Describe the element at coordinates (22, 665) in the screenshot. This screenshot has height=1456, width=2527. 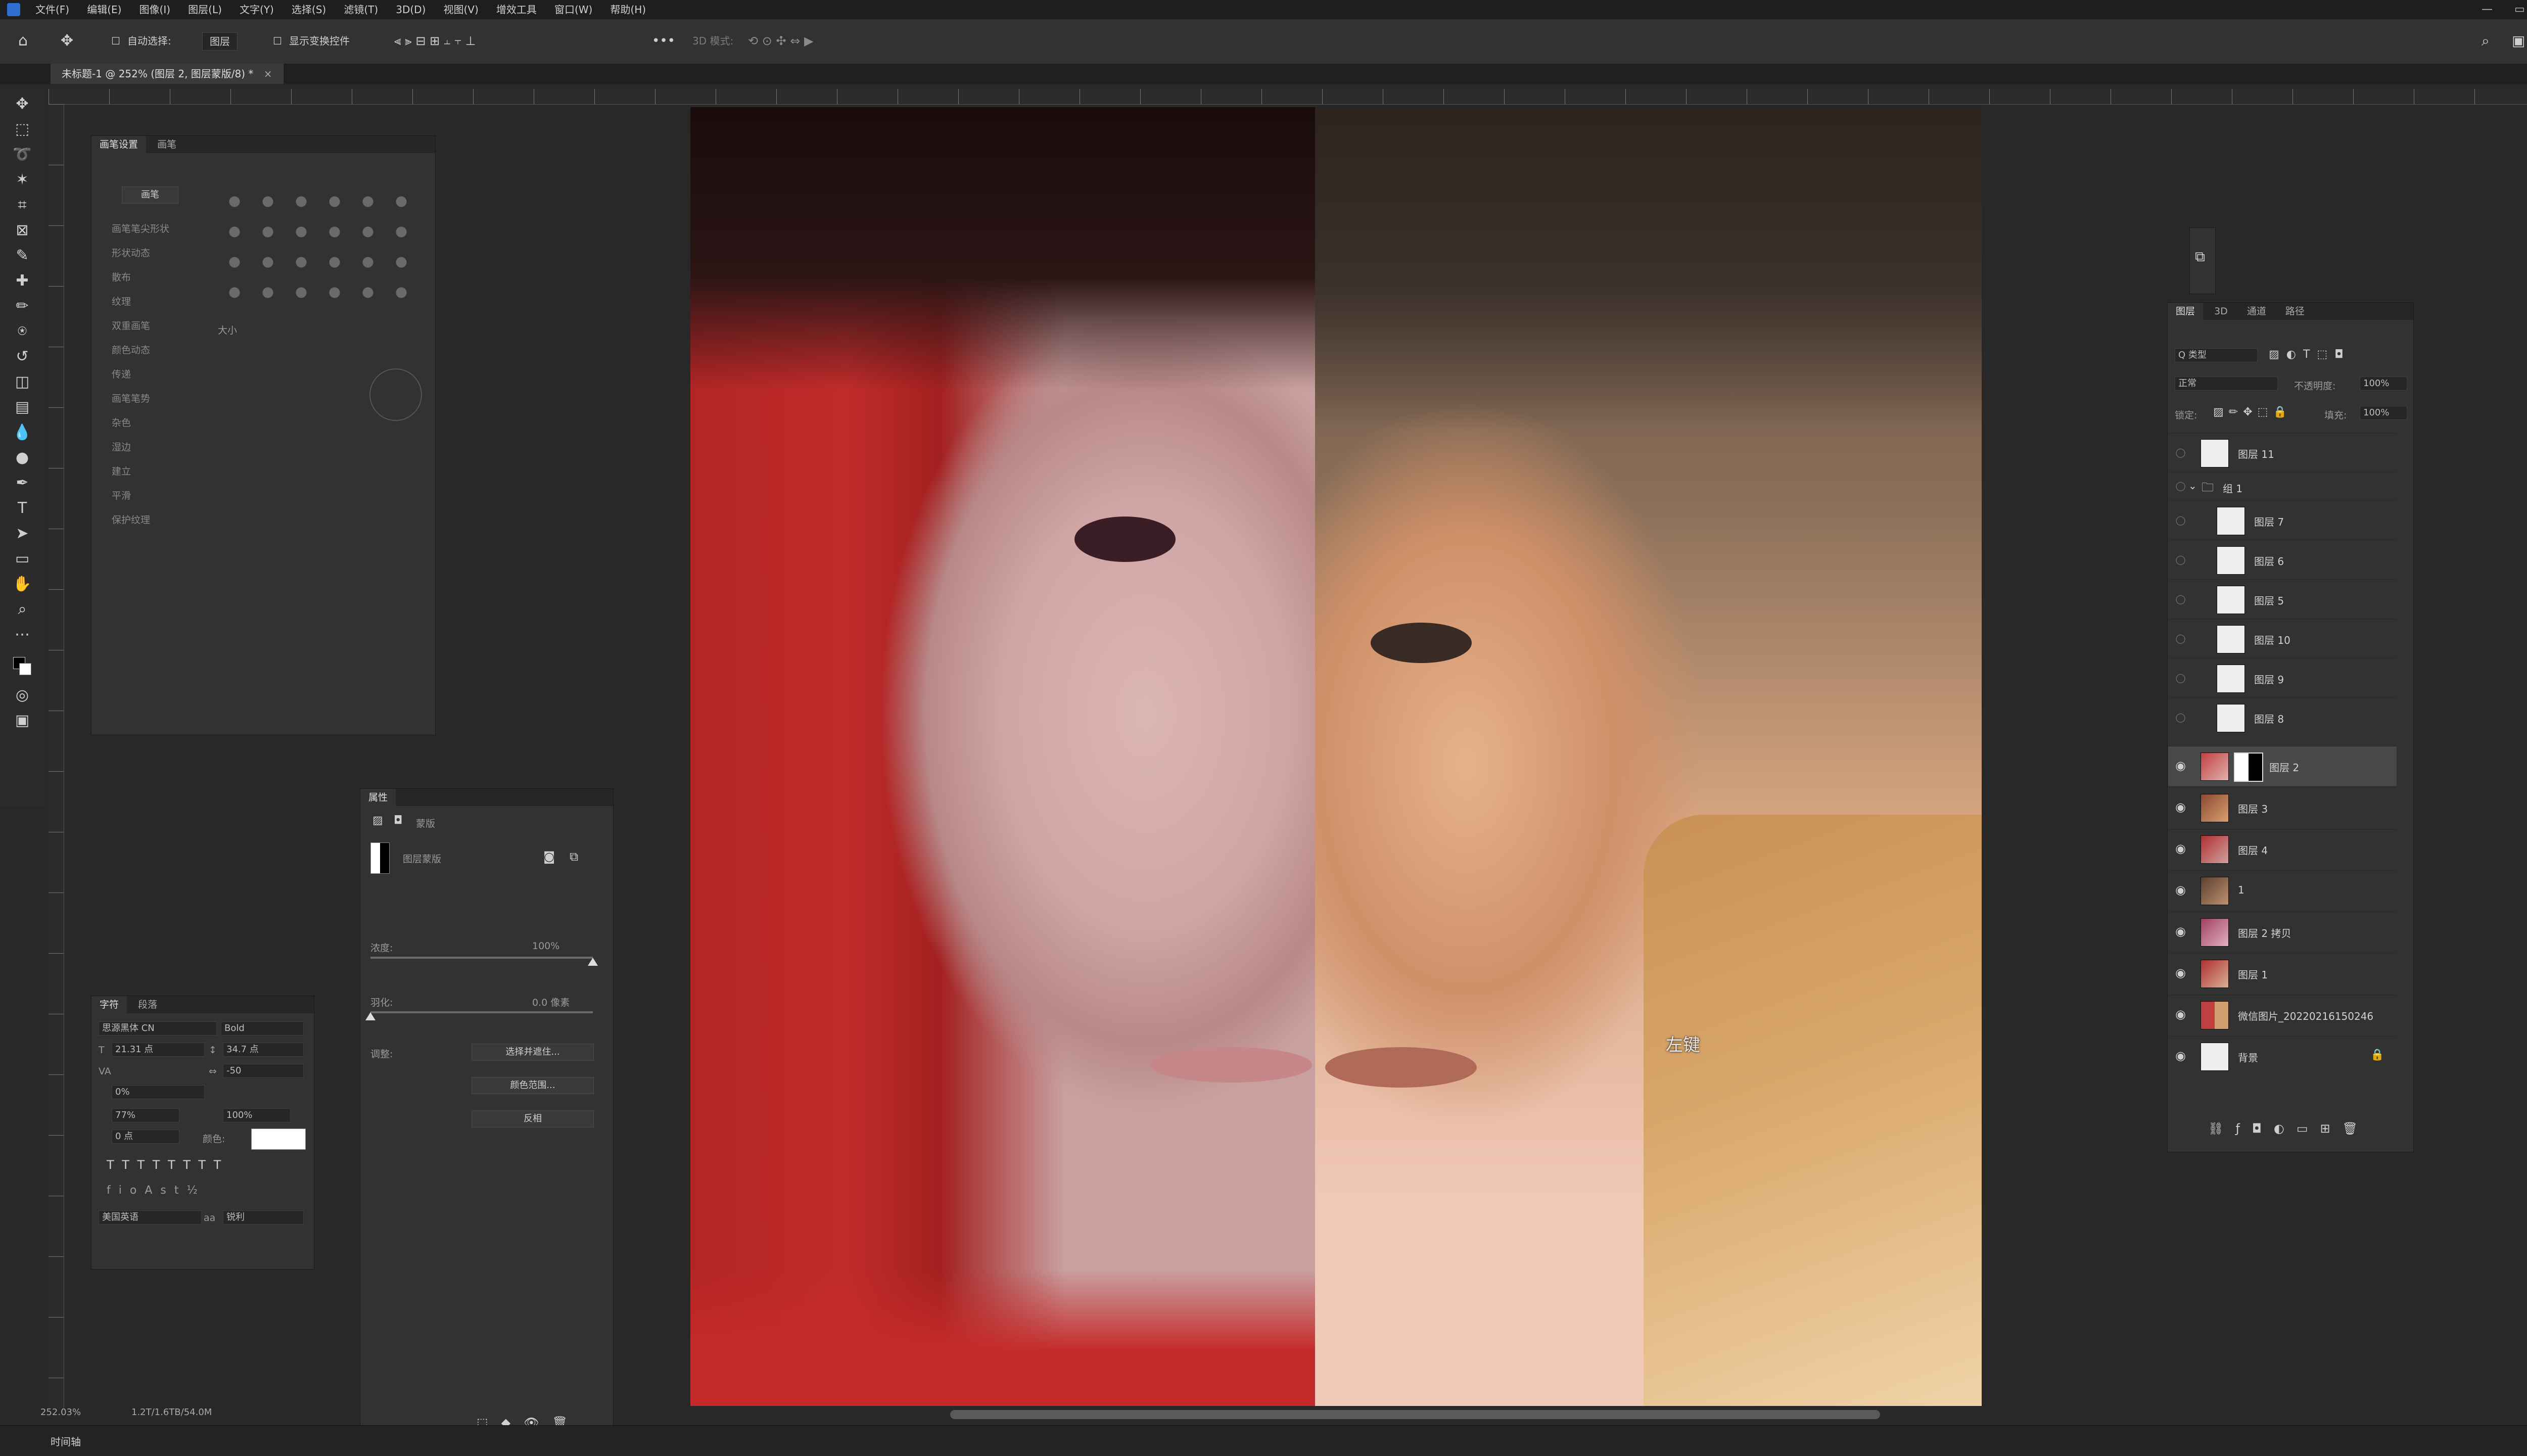
I see `color-swatches-icon` at that location.